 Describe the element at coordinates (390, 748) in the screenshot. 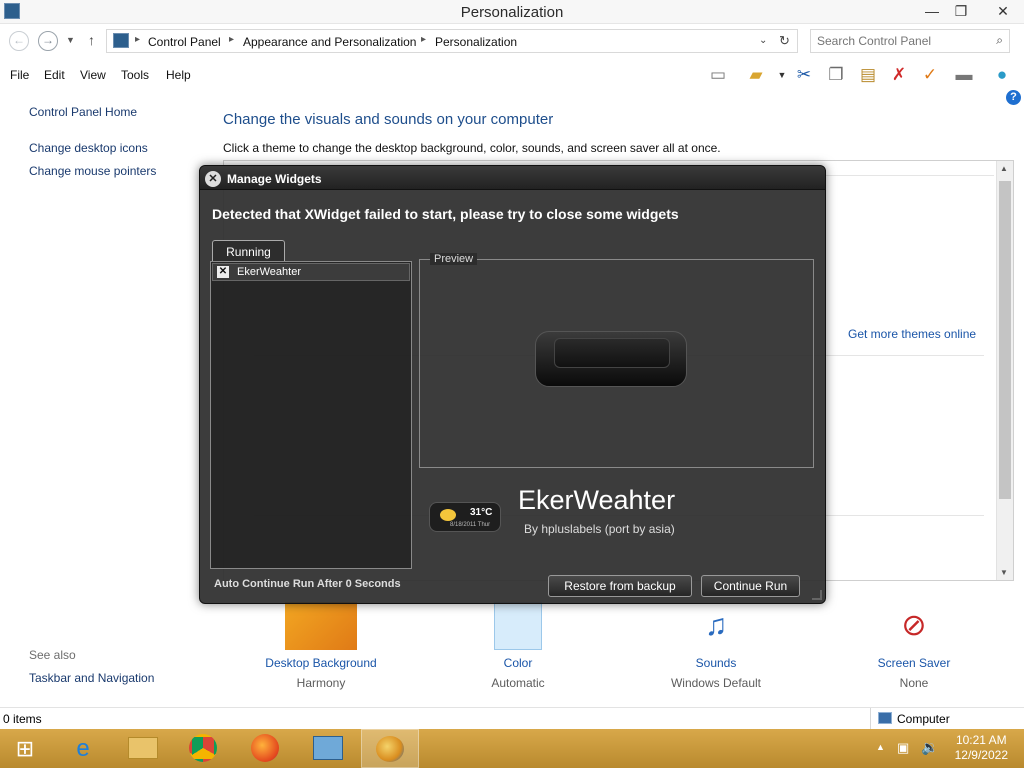

I see `xwidget-taskbar-icon` at that location.